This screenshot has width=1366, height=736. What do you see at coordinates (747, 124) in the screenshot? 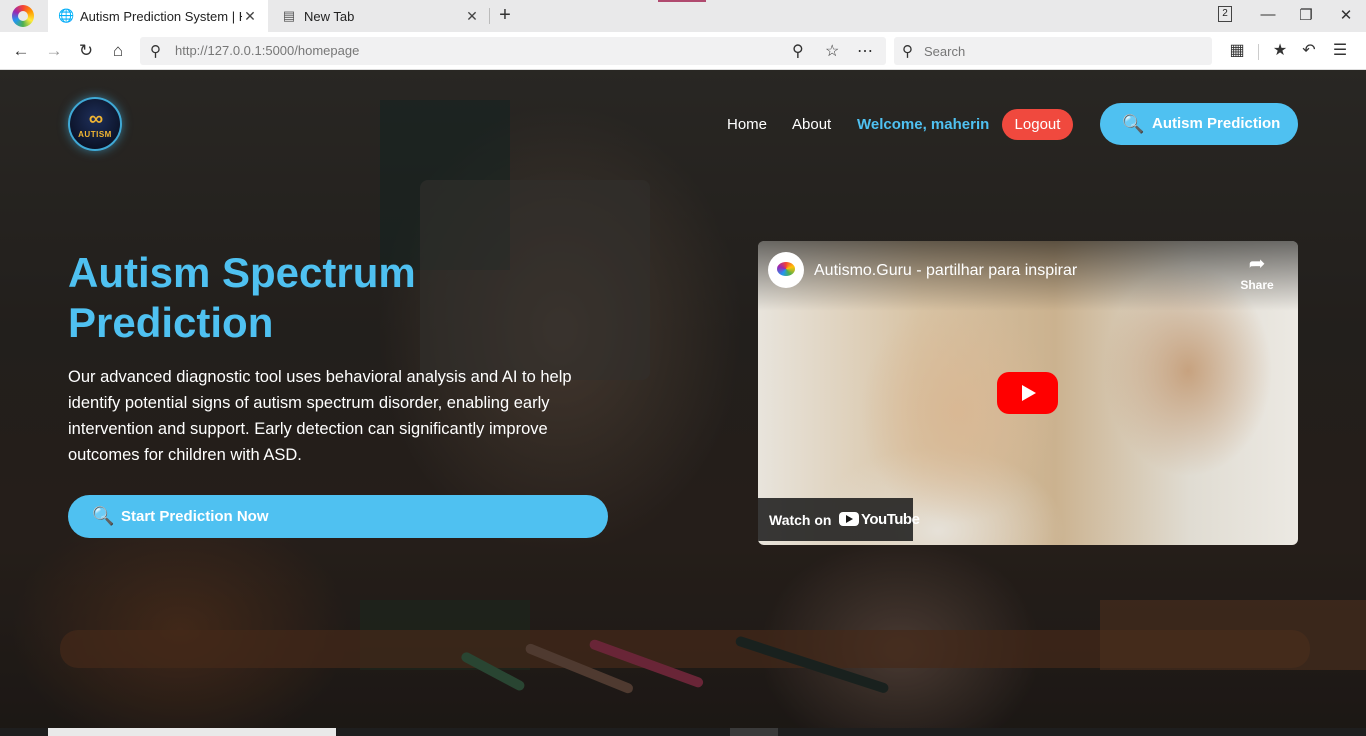
I see `nav-home: Home` at bounding box center [747, 124].